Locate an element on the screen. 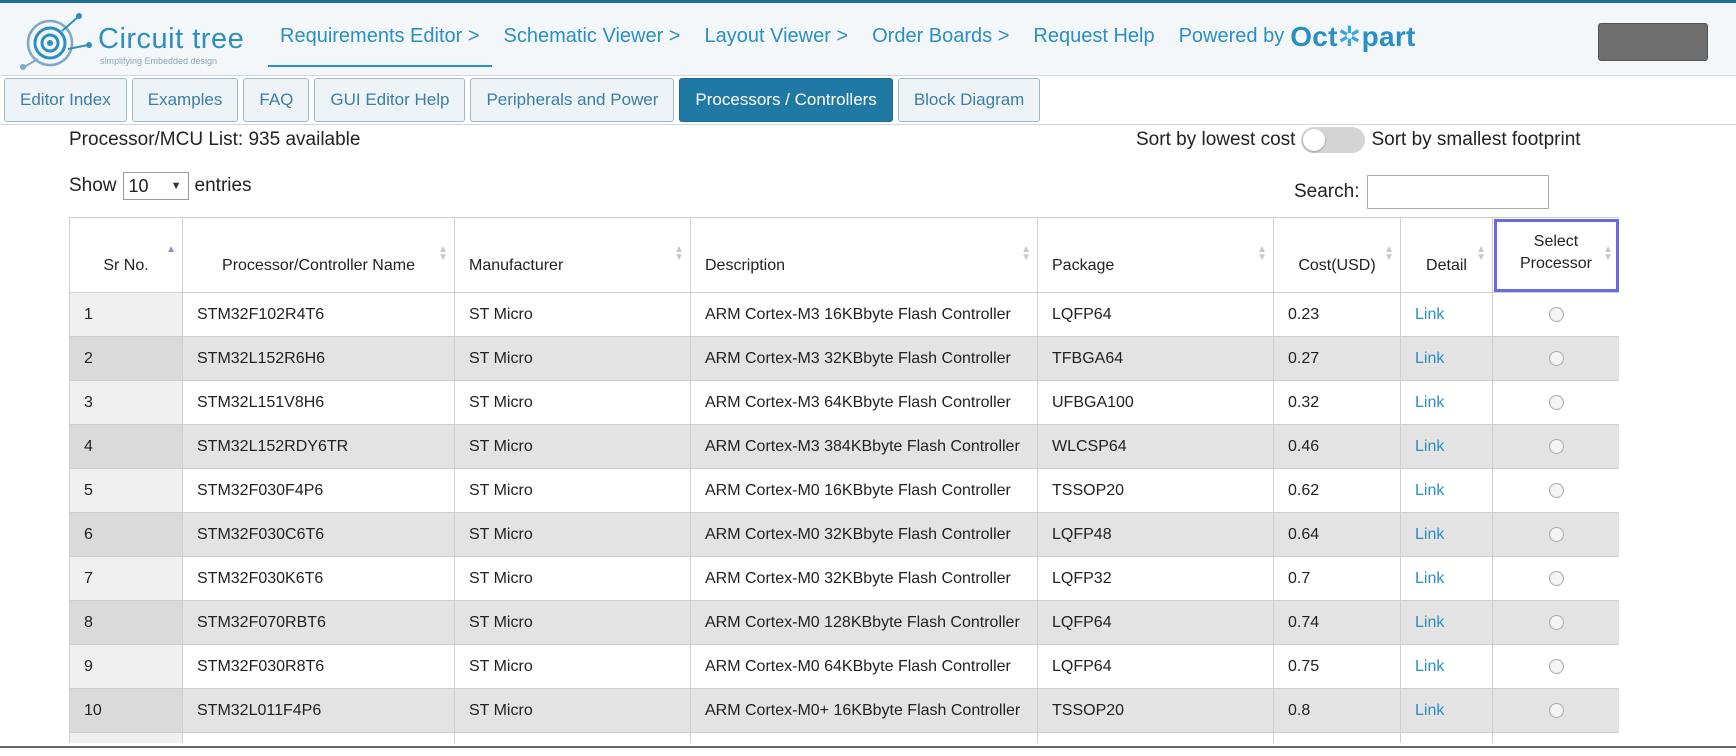  nav-requirements-editor: Requirements Editor > is located at coordinates (380, 35).